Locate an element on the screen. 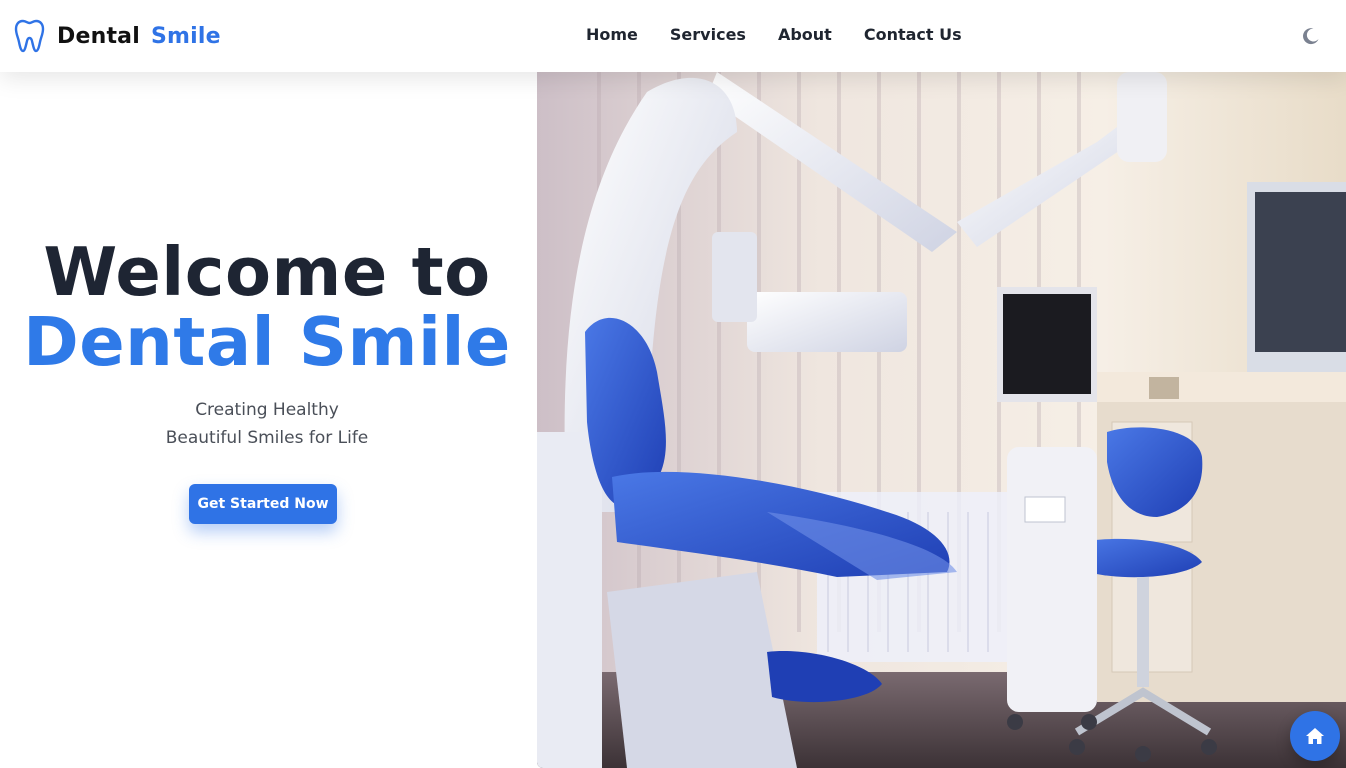 This screenshot has width=1346, height=768. hero-subtitle-line2: Beautiful Smiles for Life is located at coordinates (267, 438).